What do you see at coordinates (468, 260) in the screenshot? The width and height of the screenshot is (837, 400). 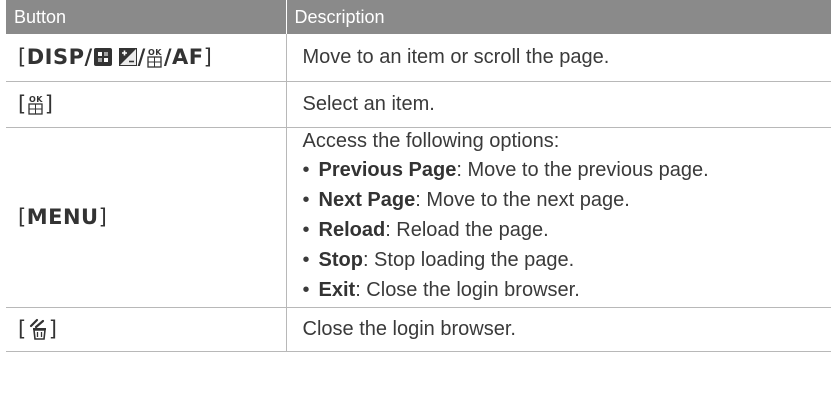 I see `option-text: : Stop loading the page.` at bounding box center [468, 260].